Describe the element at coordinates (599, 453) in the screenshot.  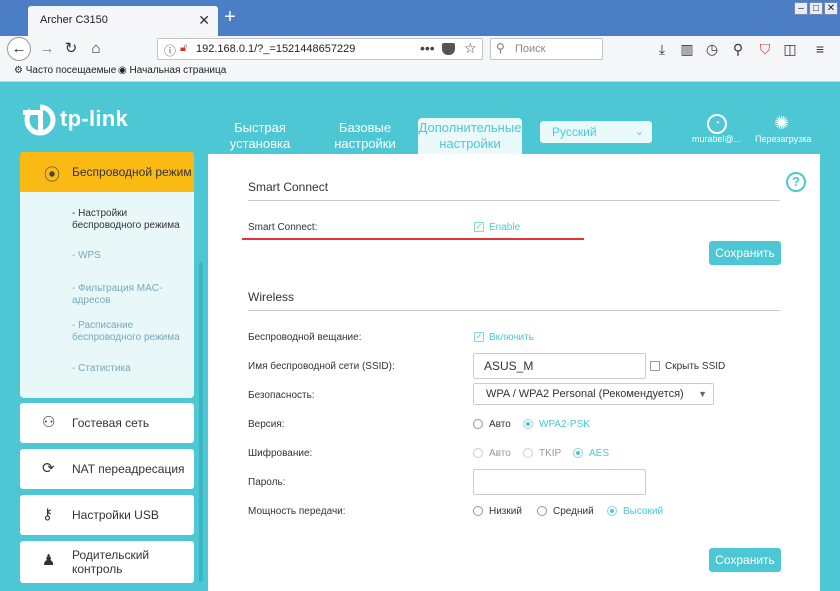
I see `encryption-option-aes: AES` at that location.